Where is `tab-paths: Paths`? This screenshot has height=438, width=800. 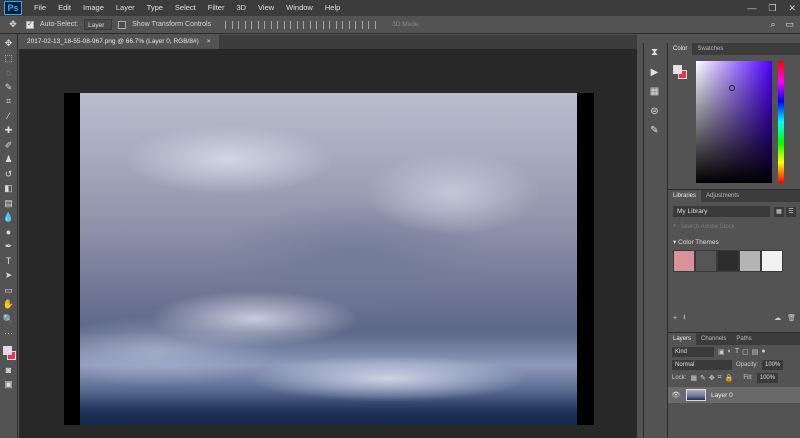 tab-paths: Paths is located at coordinates (743, 339).